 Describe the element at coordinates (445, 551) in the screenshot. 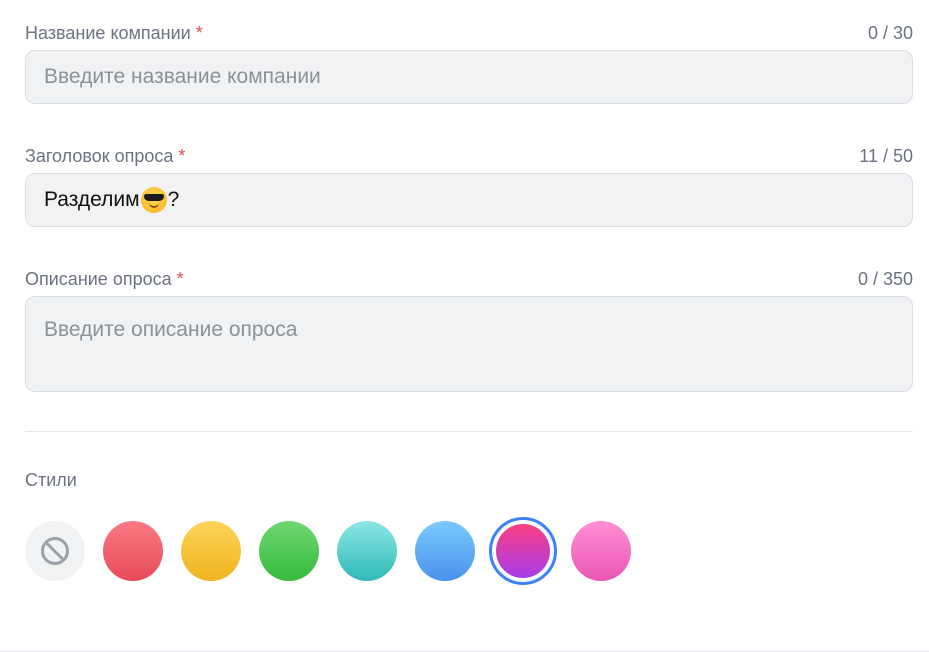

I see `style-swatch-blue` at that location.